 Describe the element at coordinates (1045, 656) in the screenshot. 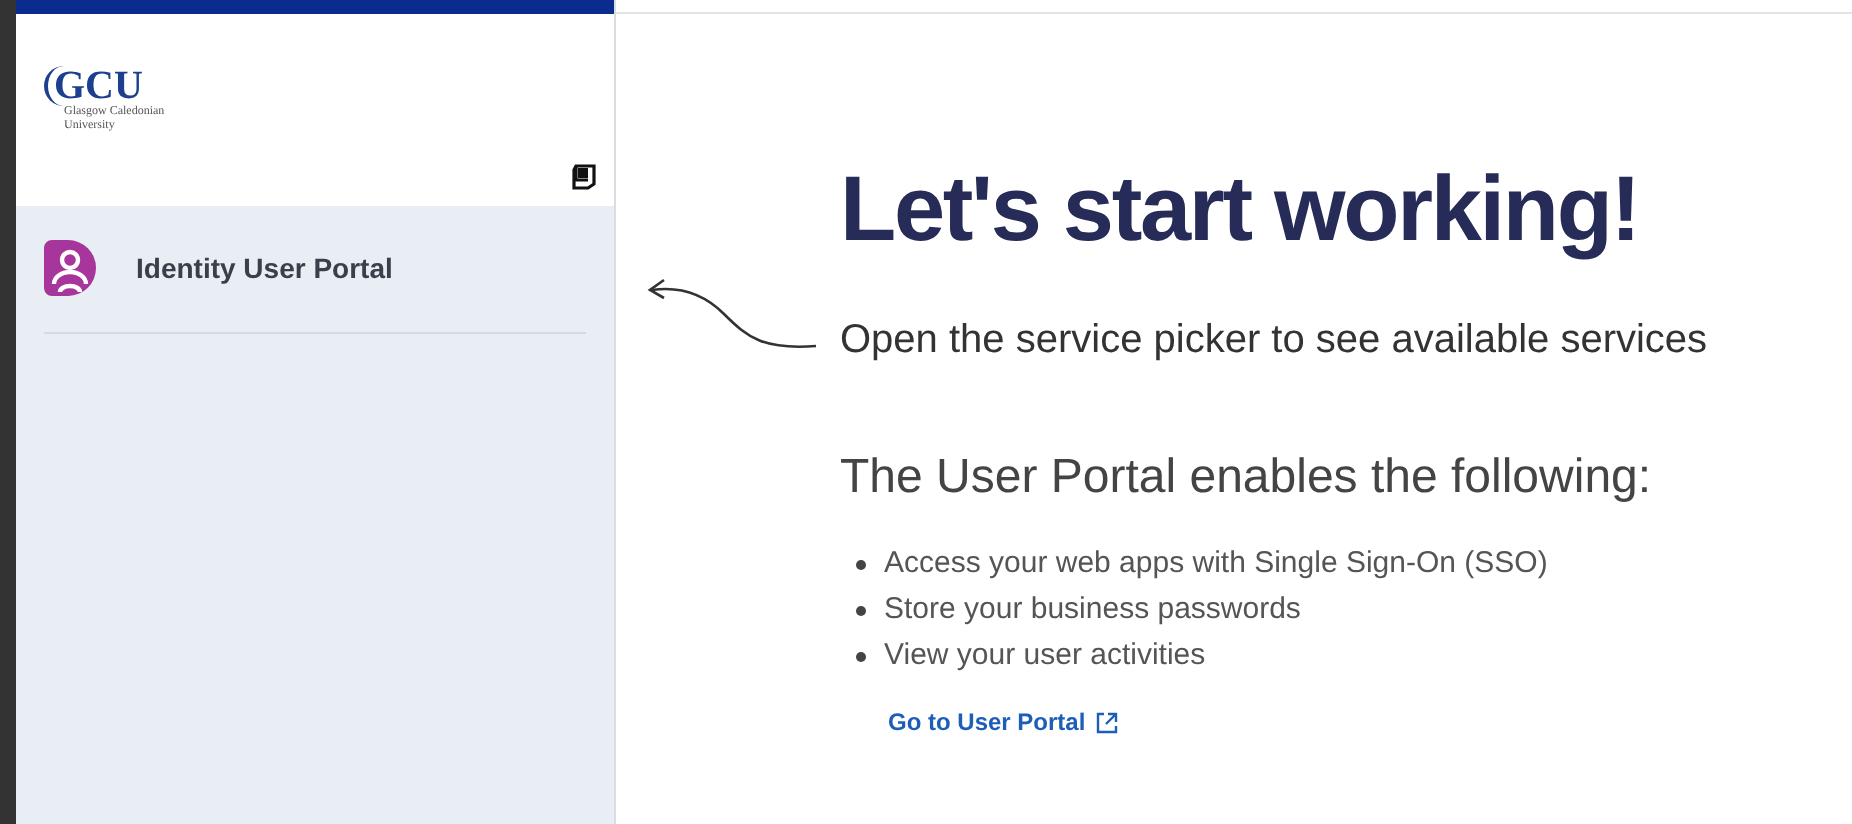

I see `feature-text: View your user activities` at that location.